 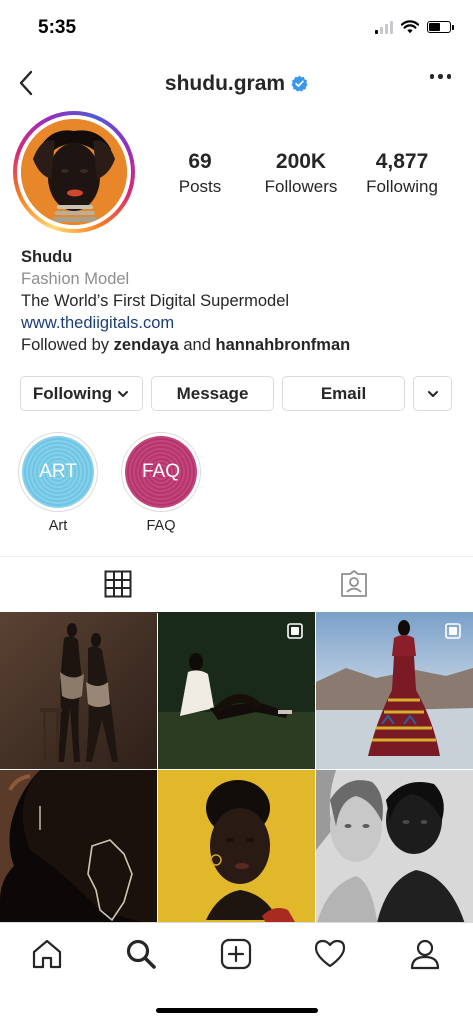 I want to click on home-tab, so click(x=47, y=954).